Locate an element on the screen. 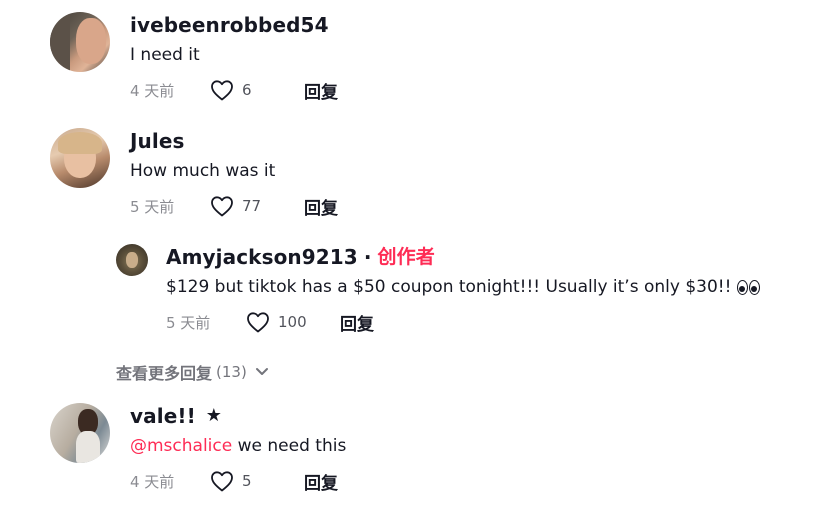 Image resolution: width=840 pixels, height=520 pixels. chevron-down-icon is located at coordinates (261, 371).